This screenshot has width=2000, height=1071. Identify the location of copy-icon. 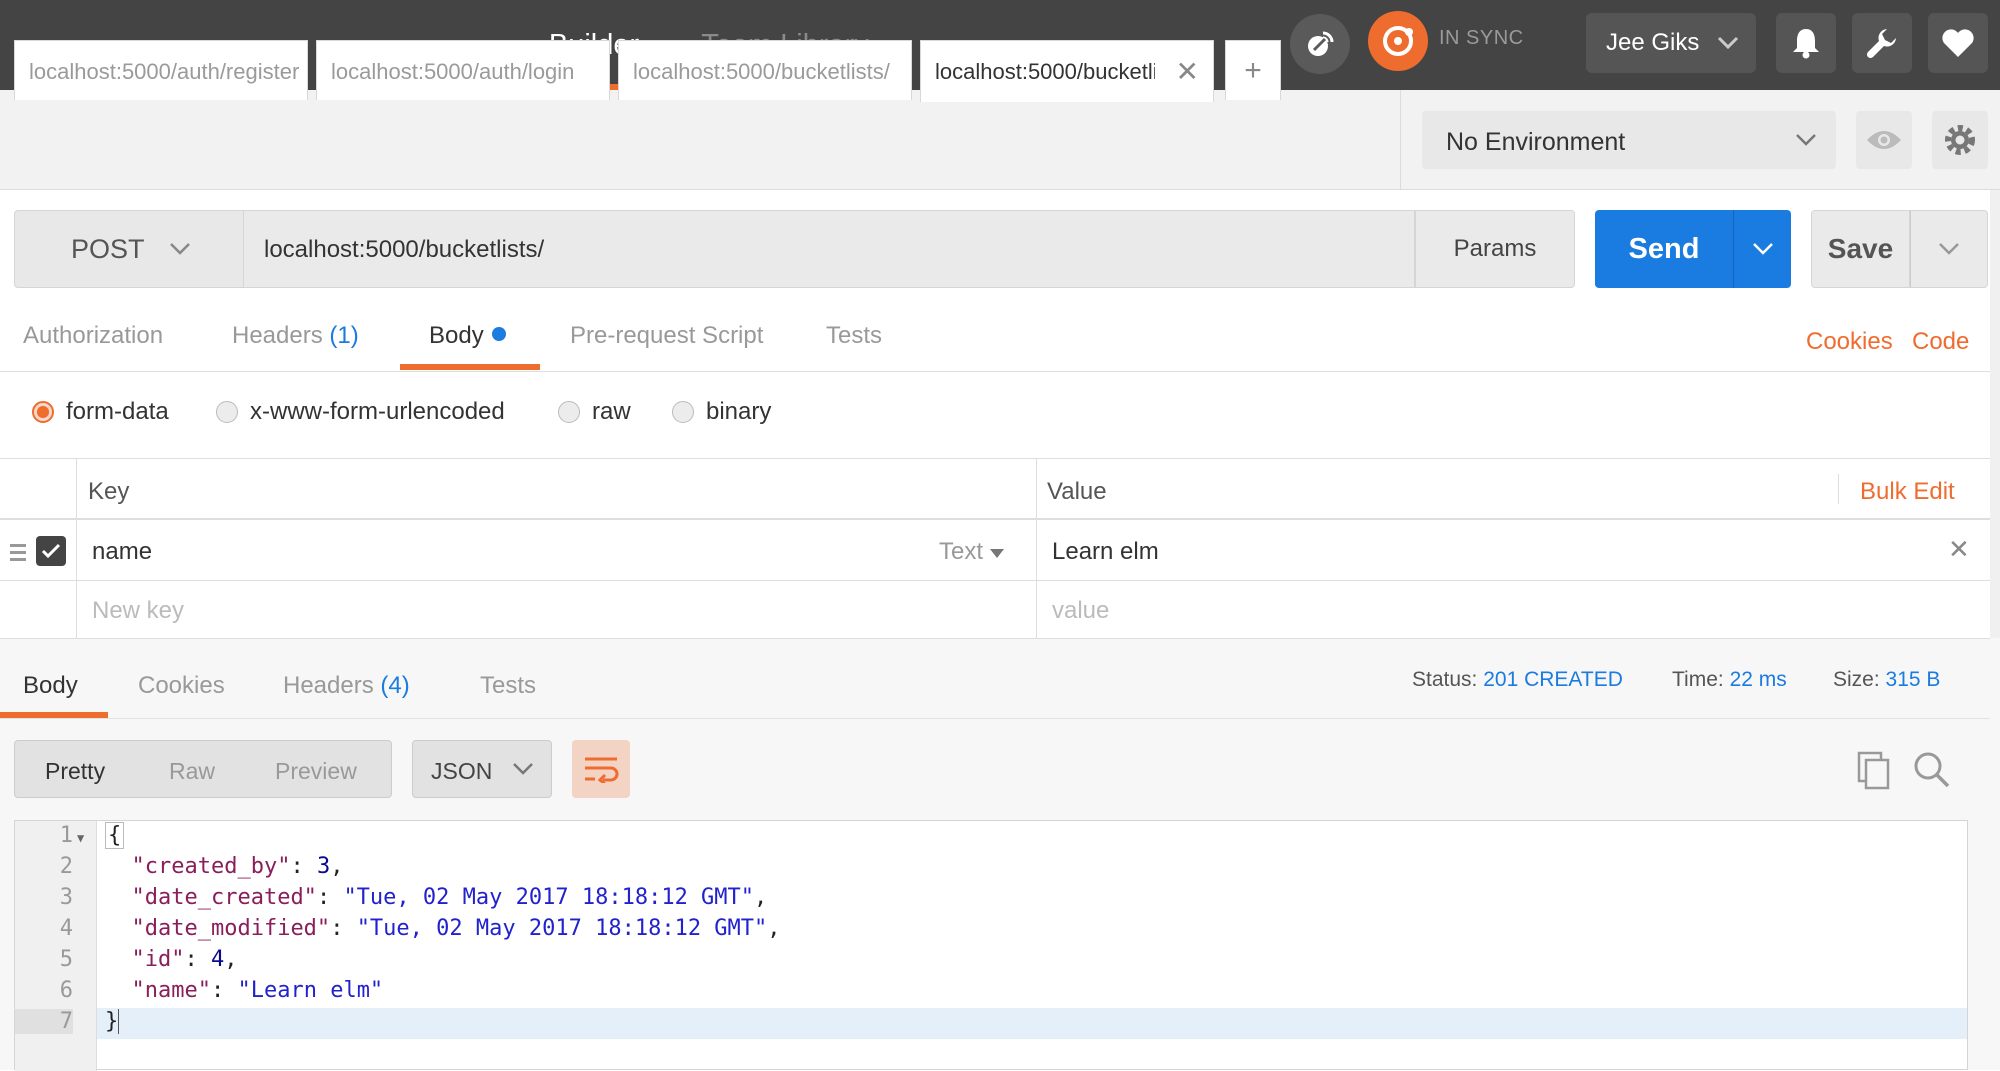
(1874, 772).